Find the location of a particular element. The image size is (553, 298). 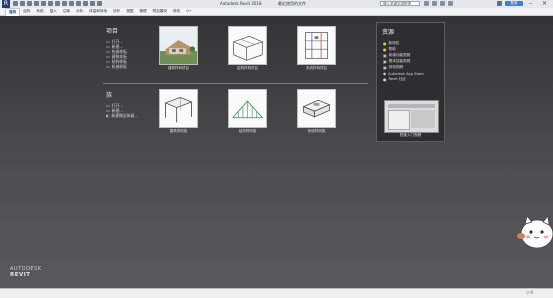

section-icon is located at coordinates (71, 3).